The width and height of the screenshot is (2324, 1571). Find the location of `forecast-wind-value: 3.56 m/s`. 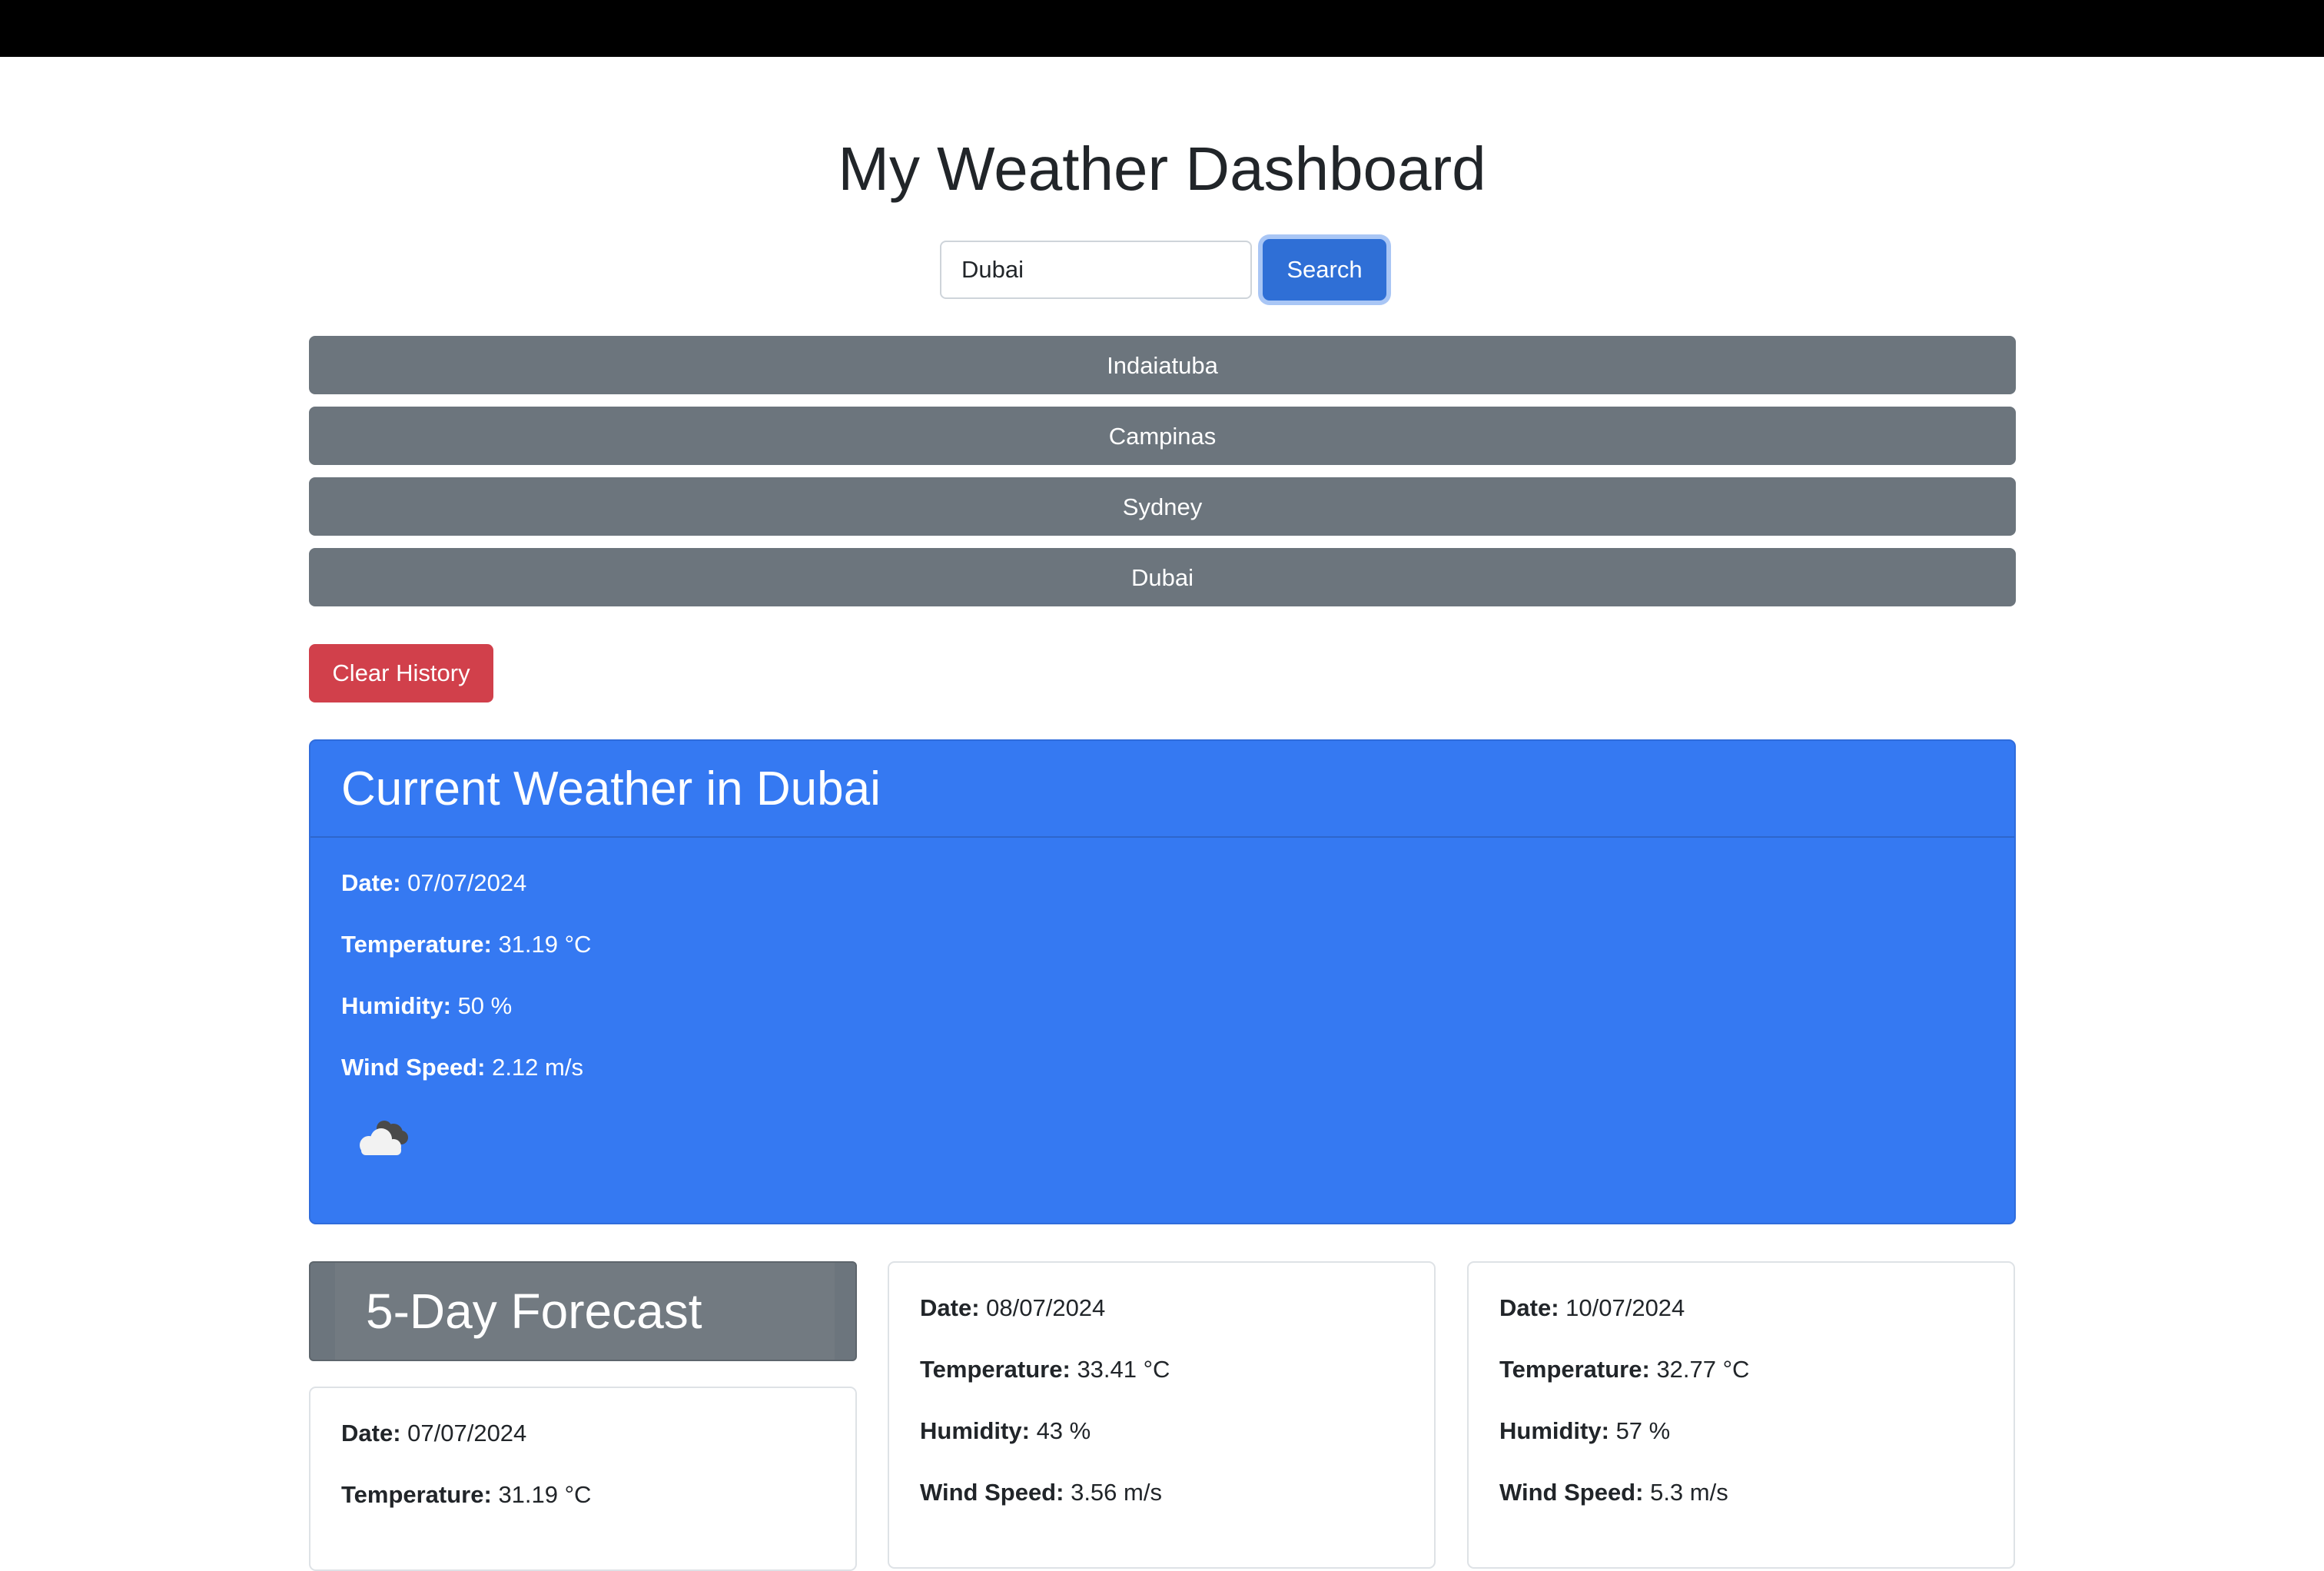

forecast-wind-value: 3.56 m/s is located at coordinates (1116, 1492).